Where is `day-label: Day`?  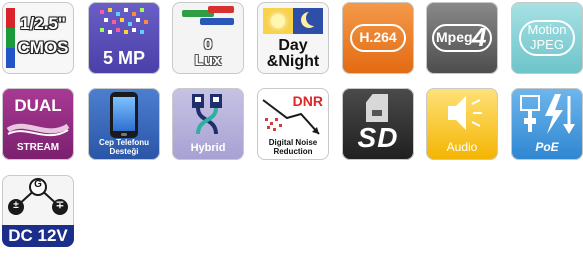
day-label: Day is located at coordinates (293, 45).